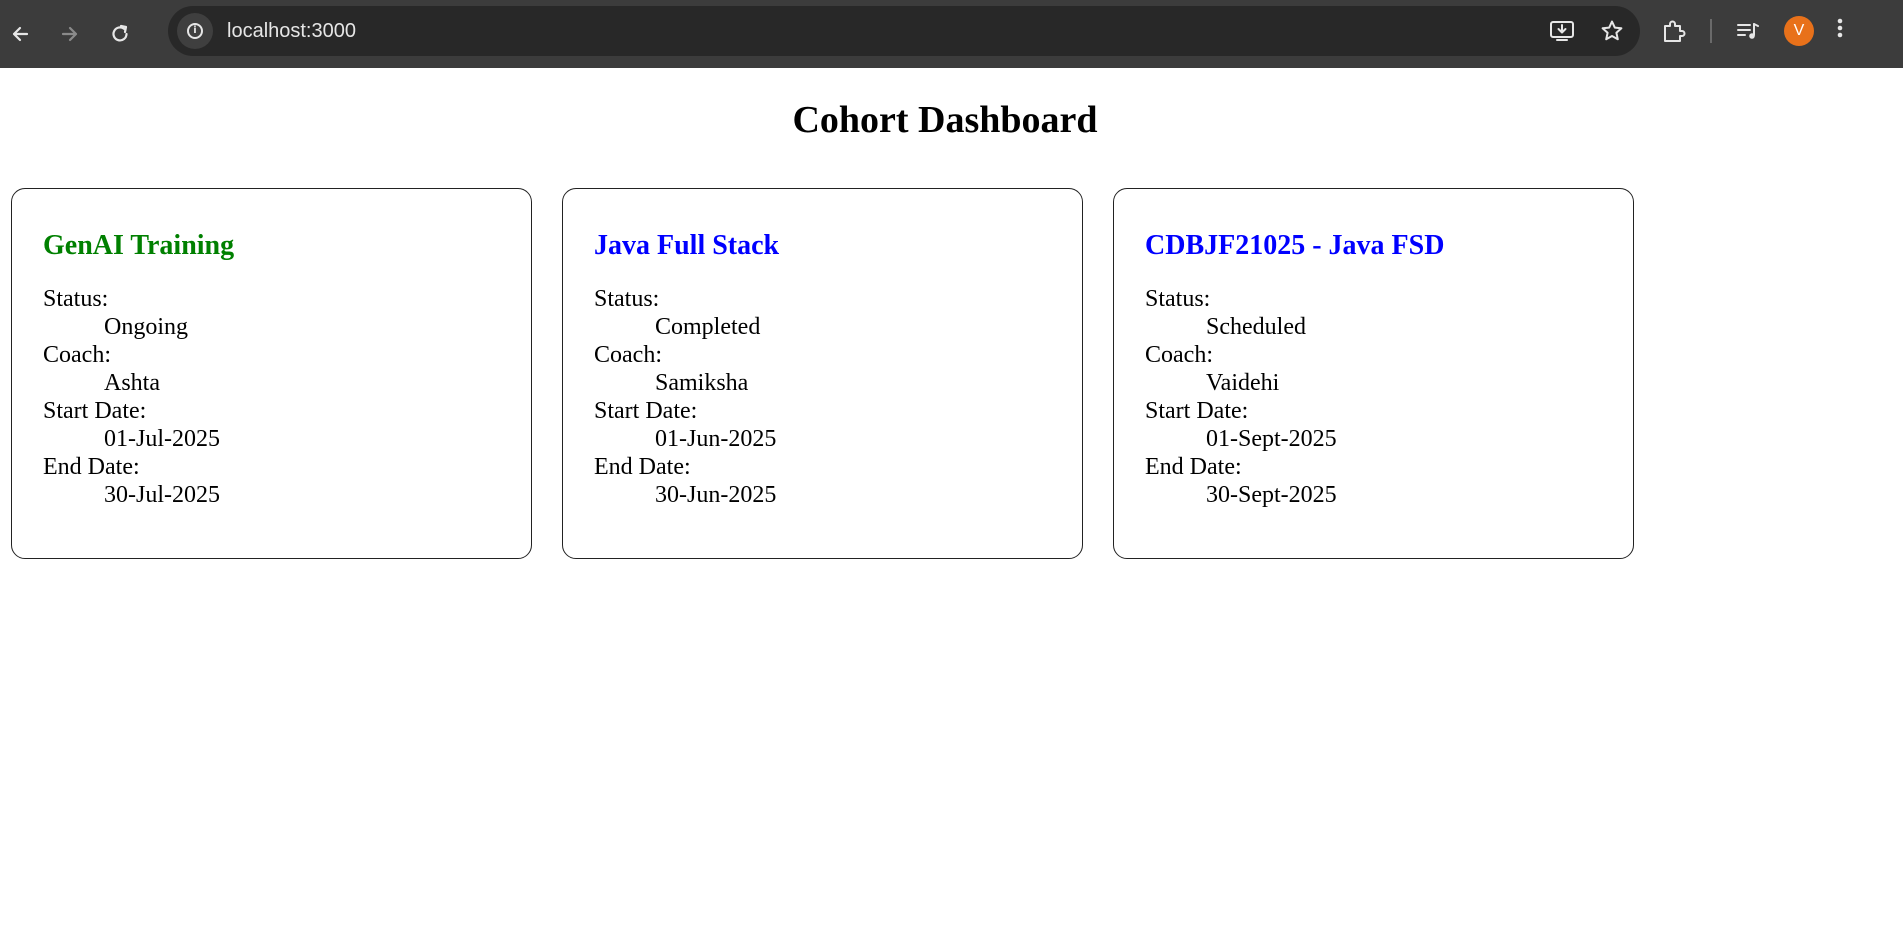  I want to click on status-value: Scheduled, so click(1256, 326).